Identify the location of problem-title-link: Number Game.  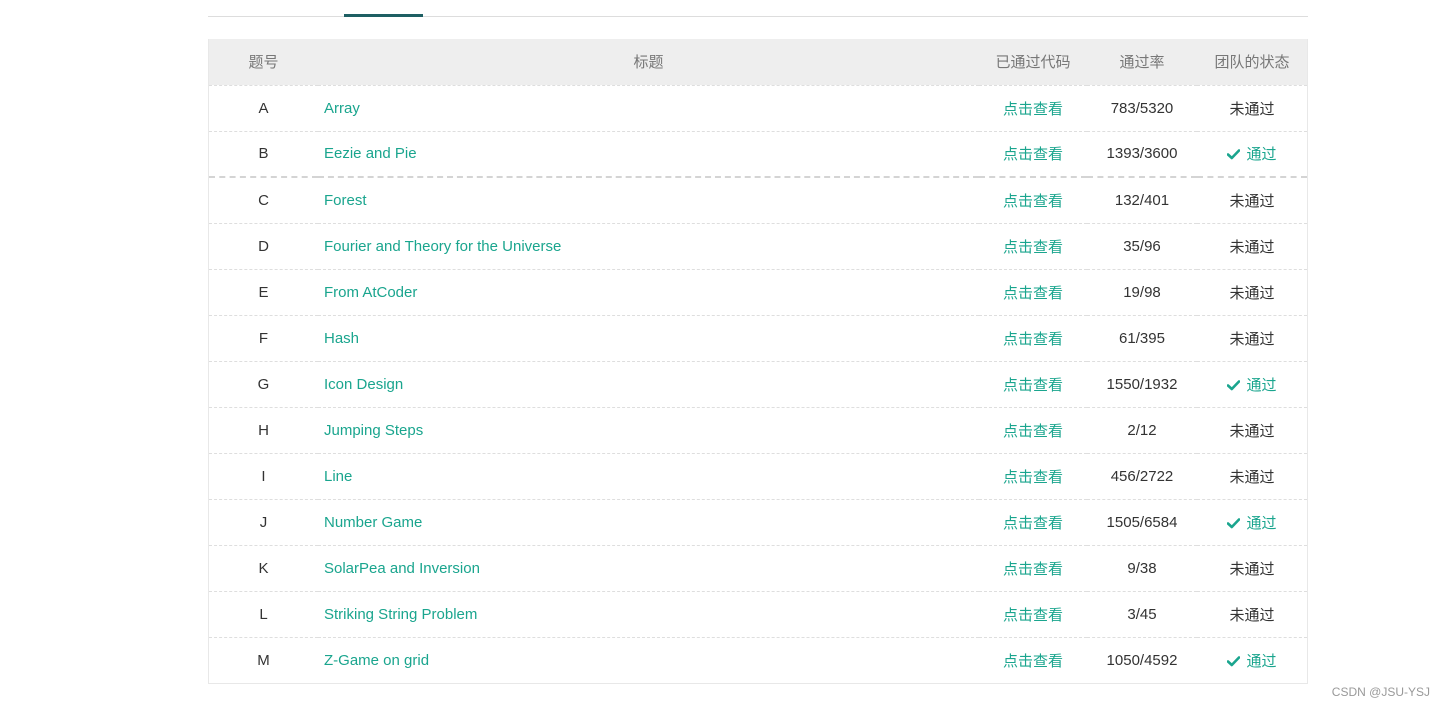
(373, 522).